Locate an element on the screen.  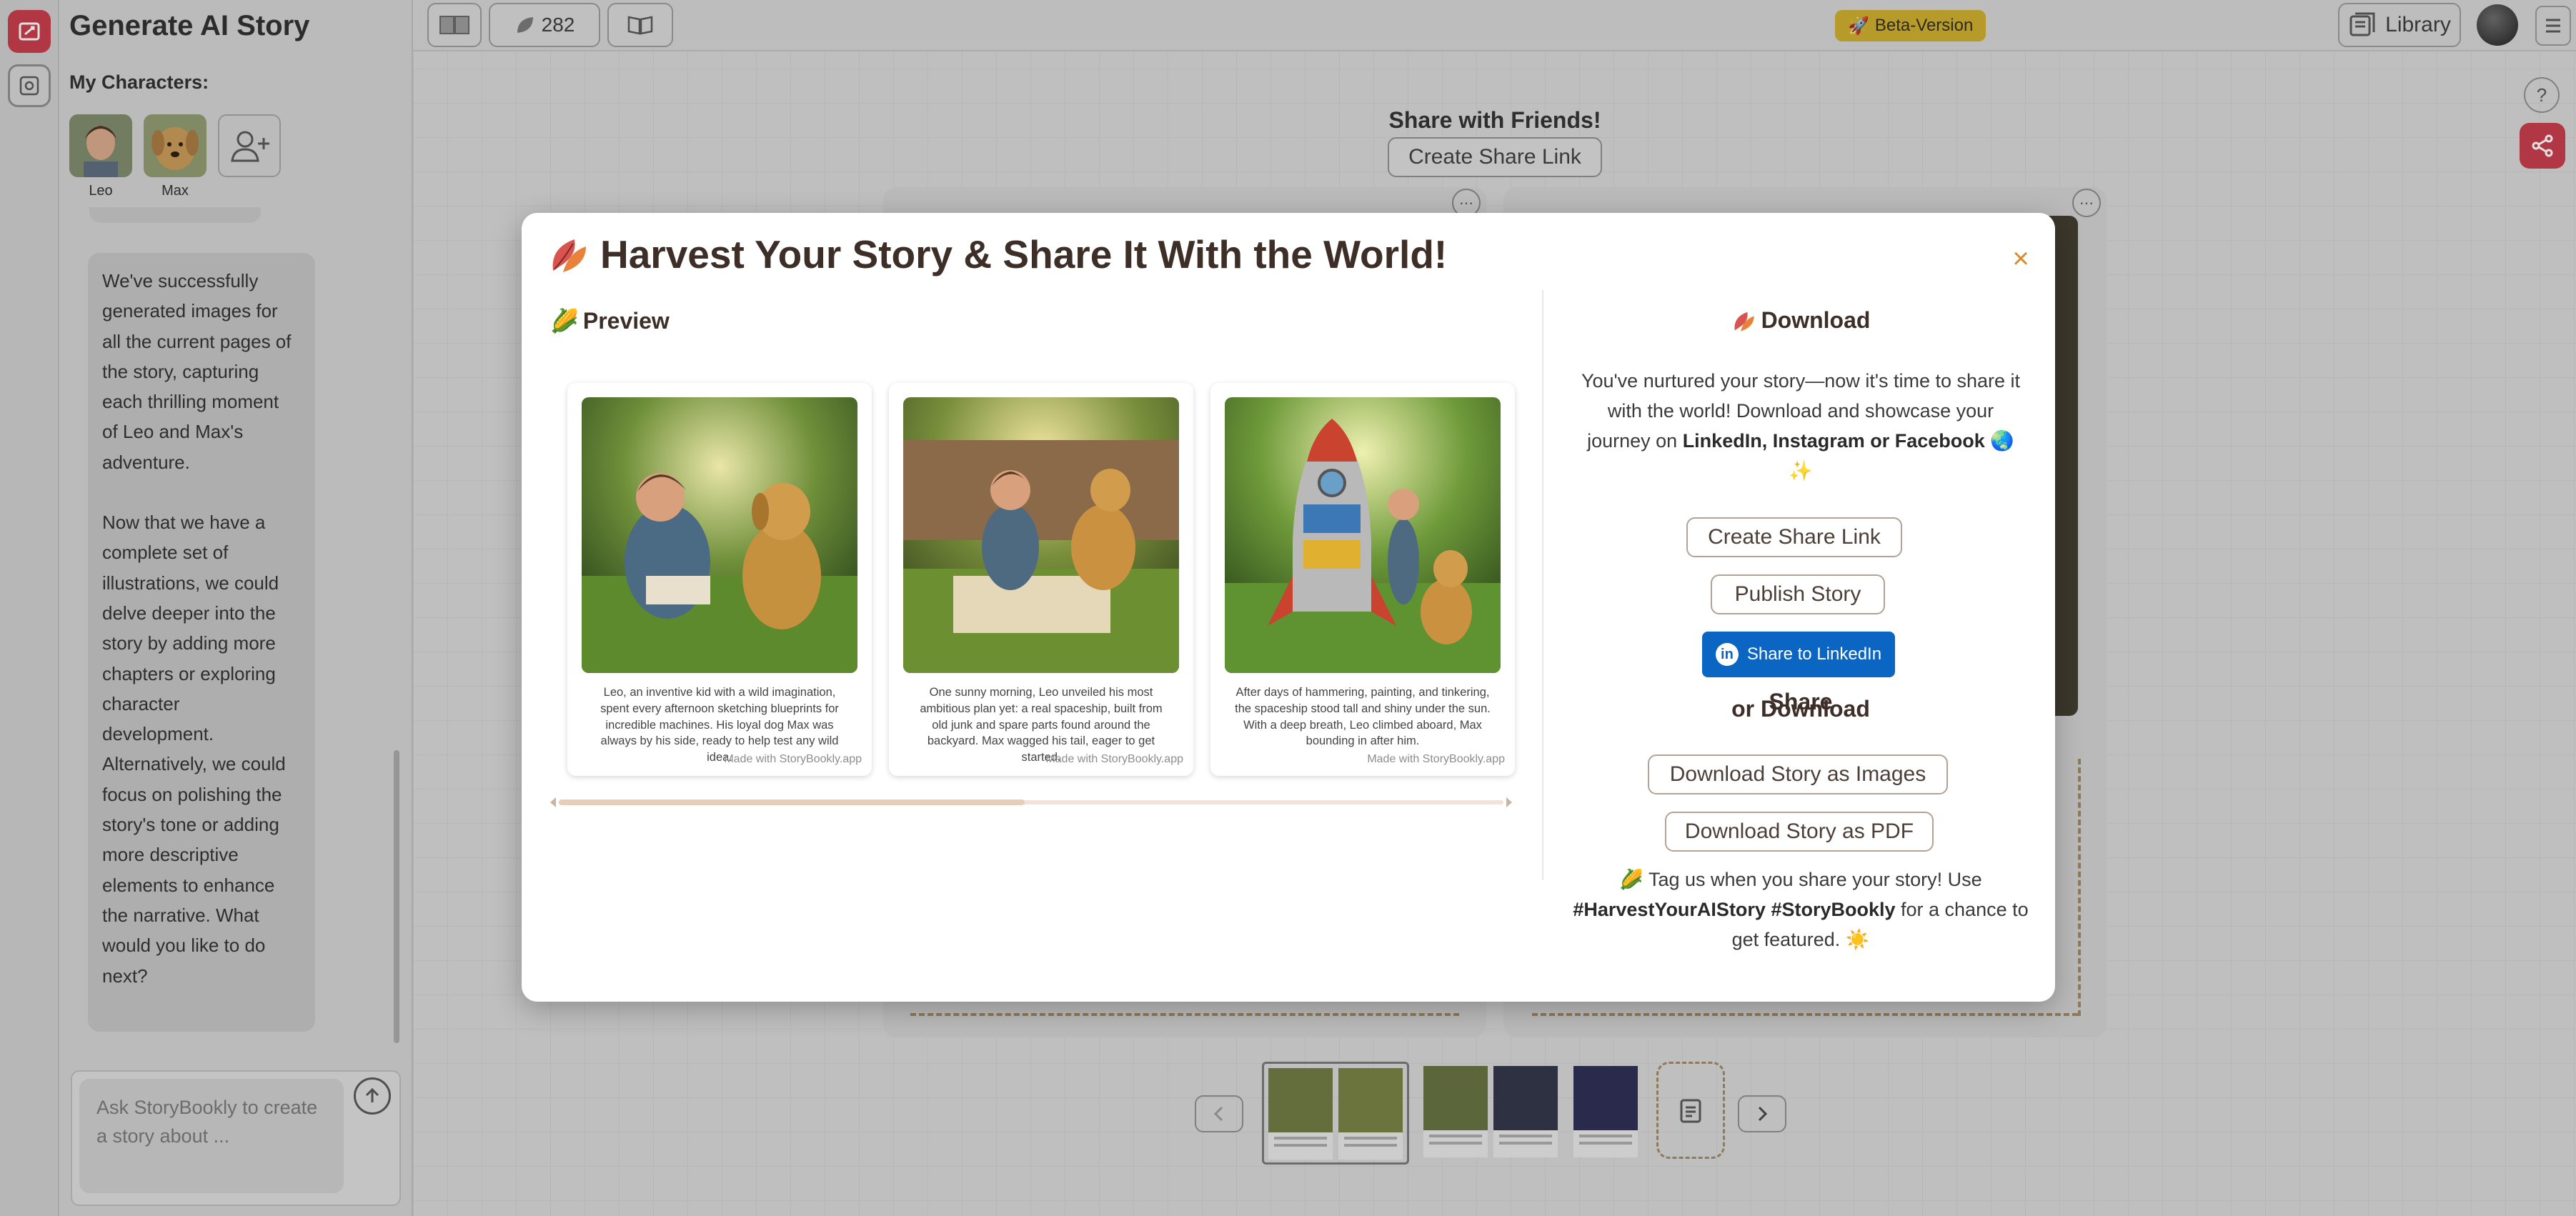
scroll-left-icon is located at coordinates (553, 802).